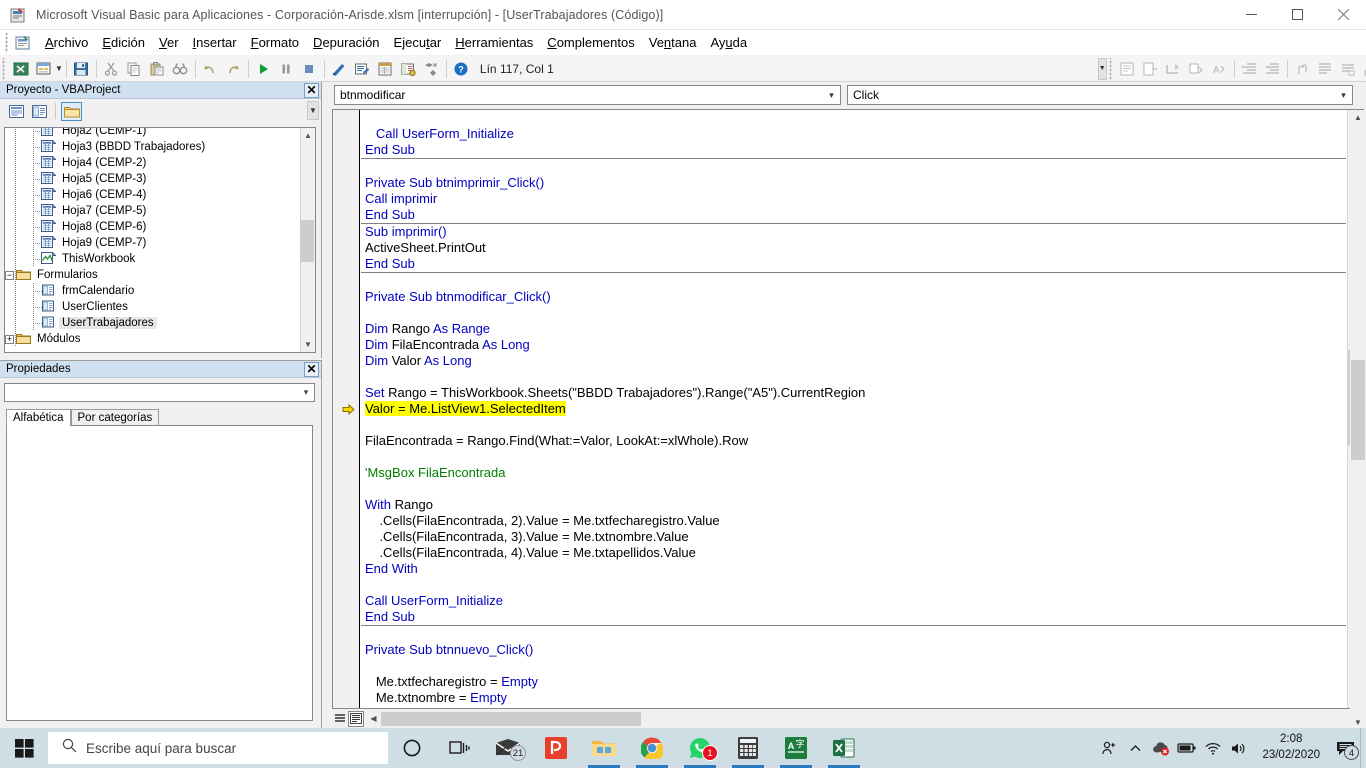 This screenshot has width=1366, height=768. I want to click on window-maximize-button, so click(1297, 15).